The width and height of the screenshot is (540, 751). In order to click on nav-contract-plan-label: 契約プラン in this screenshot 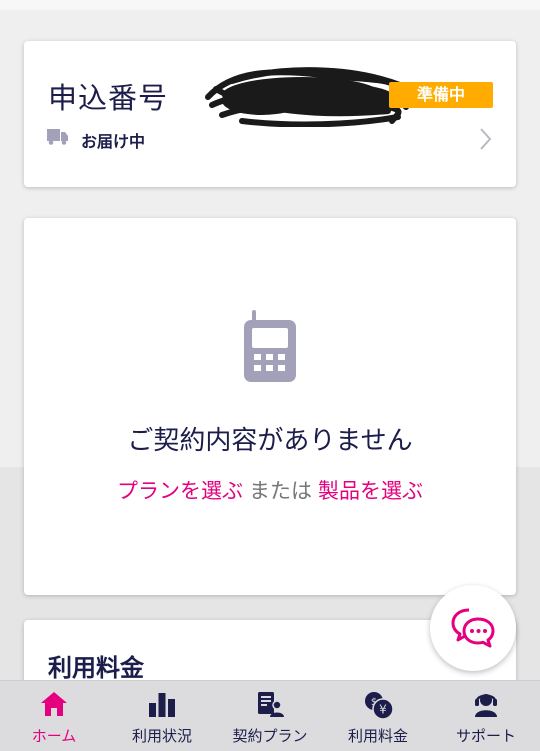, I will do `click(270, 736)`.